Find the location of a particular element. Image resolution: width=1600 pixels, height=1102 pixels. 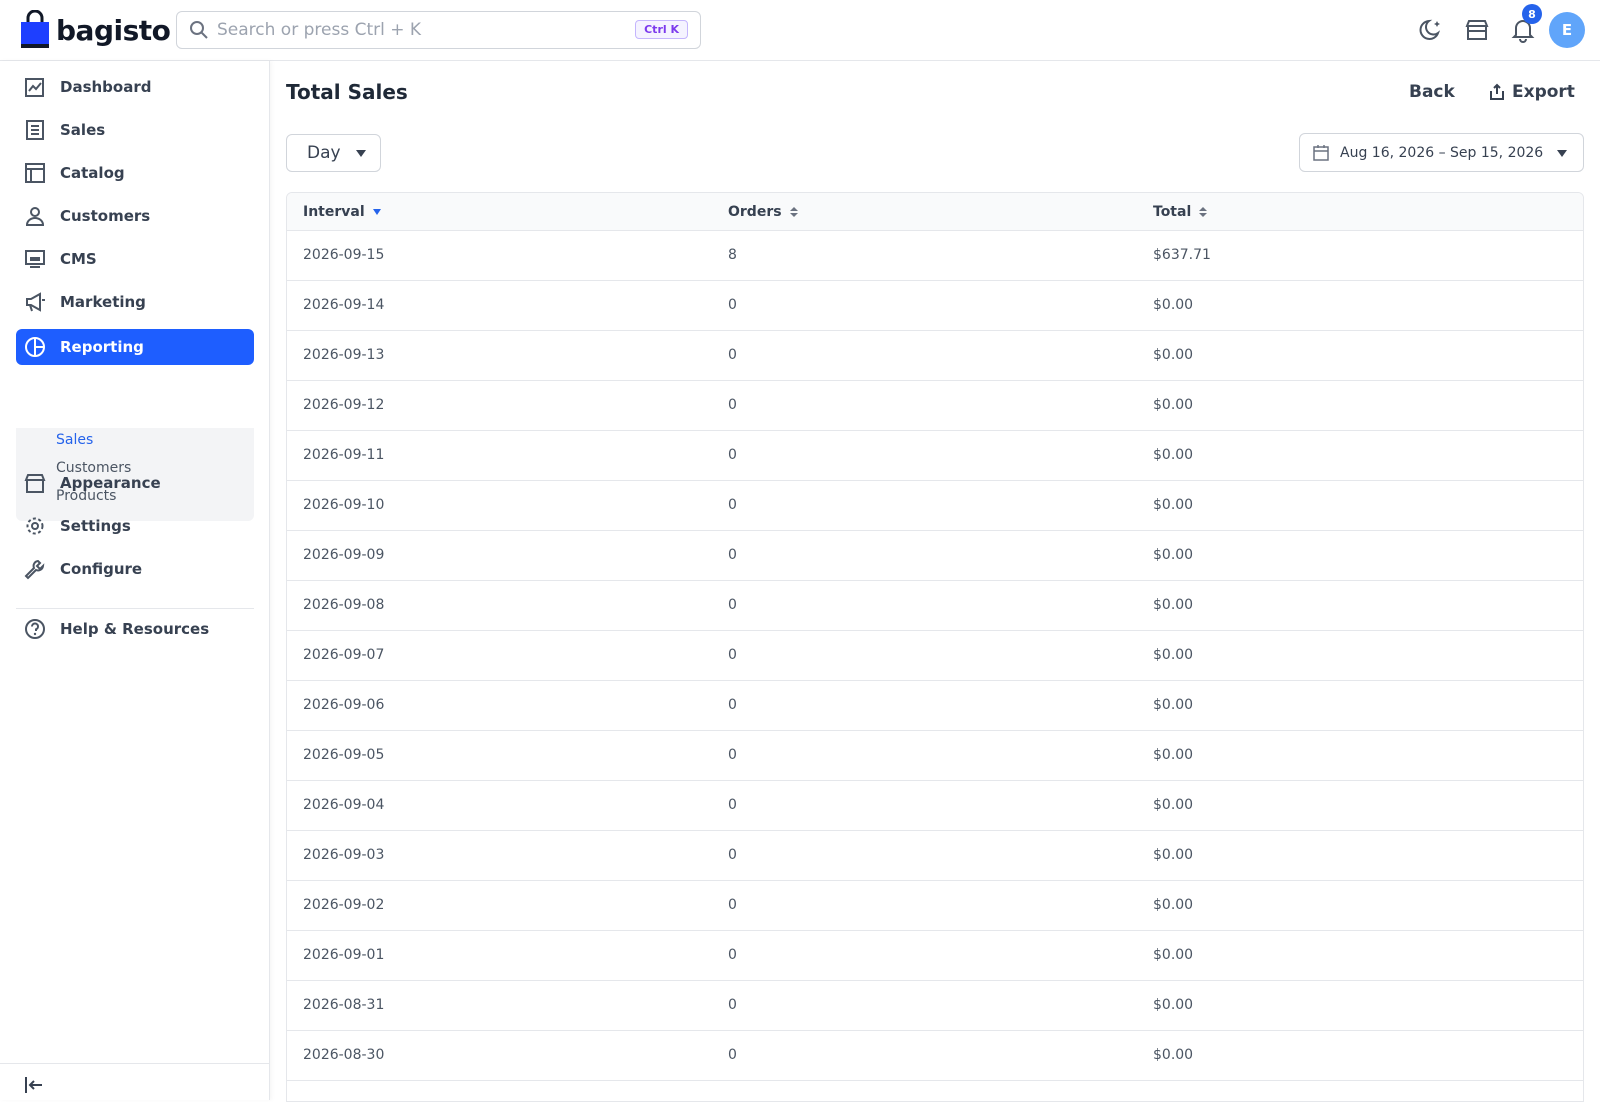

interval-select-value: Day is located at coordinates (324, 153).